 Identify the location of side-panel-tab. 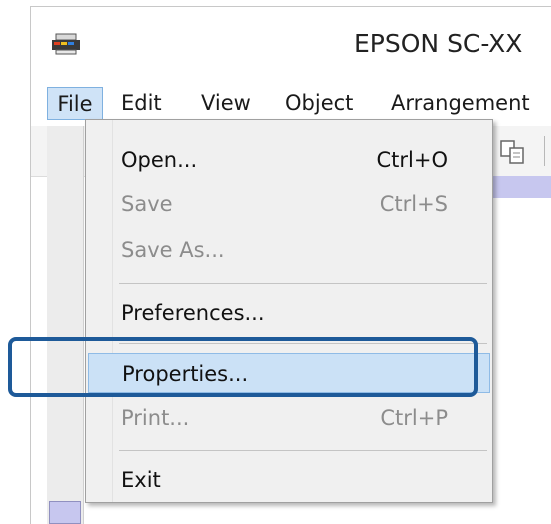
(65, 512).